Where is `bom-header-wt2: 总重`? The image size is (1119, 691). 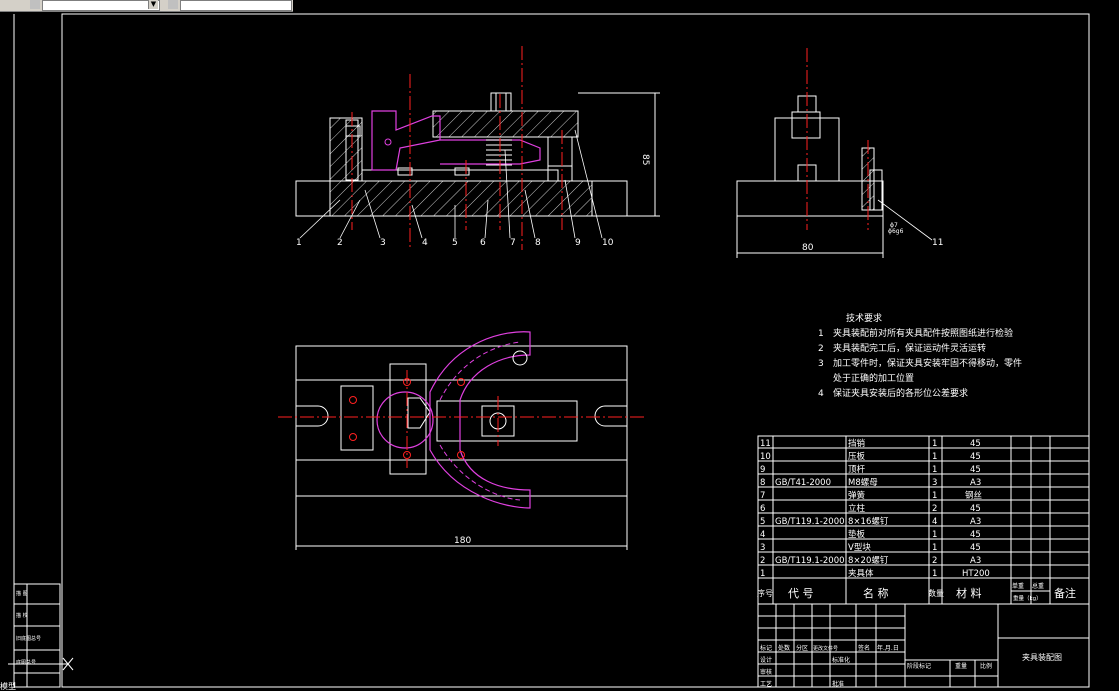
bom-header-wt2: 总重 is located at coordinates (1038, 586).